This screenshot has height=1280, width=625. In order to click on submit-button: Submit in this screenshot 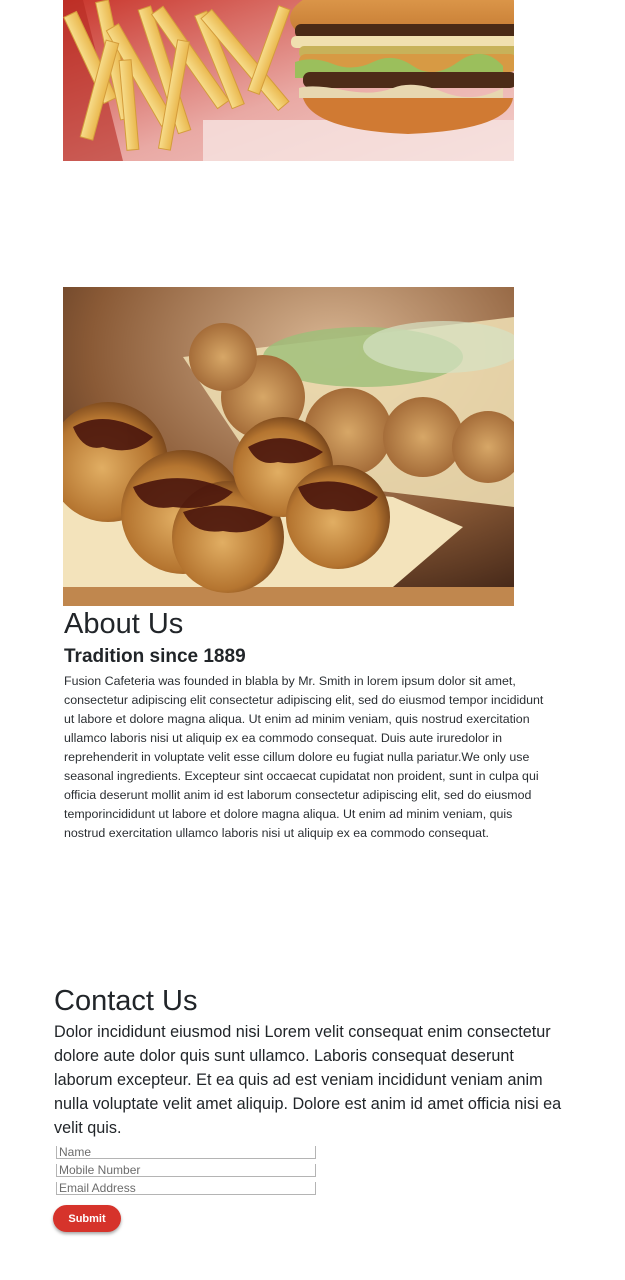, I will do `click(87, 1218)`.